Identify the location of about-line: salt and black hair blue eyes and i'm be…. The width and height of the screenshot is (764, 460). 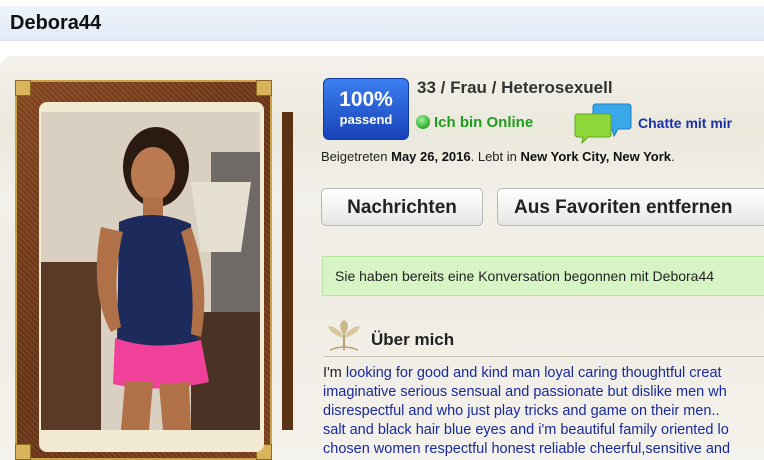
(543, 430).